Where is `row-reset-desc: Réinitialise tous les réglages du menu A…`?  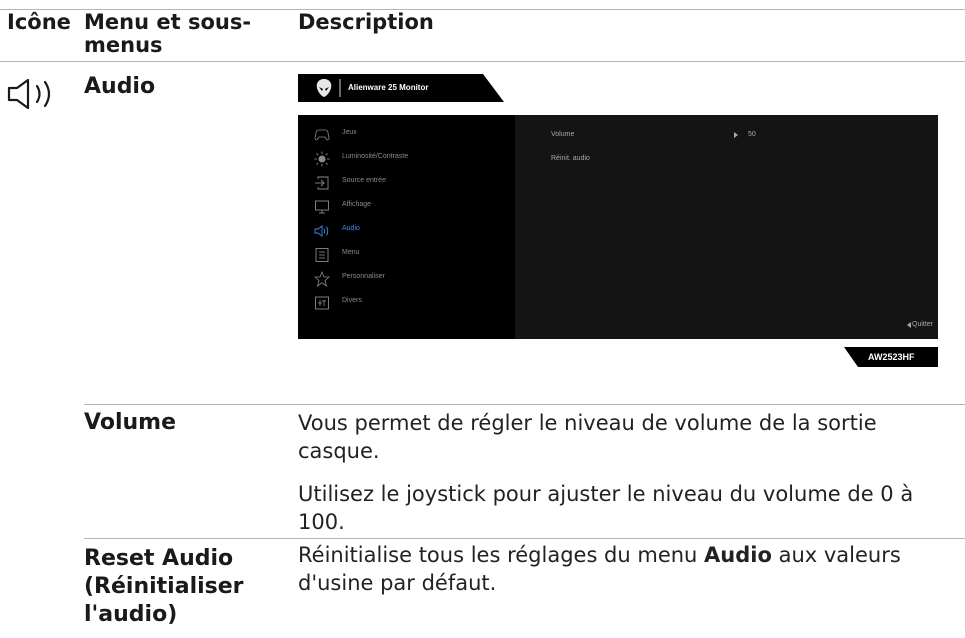 row-reset-desc: Réinitialise tous les réglages du menu A… is located at coordinates (599, 569).